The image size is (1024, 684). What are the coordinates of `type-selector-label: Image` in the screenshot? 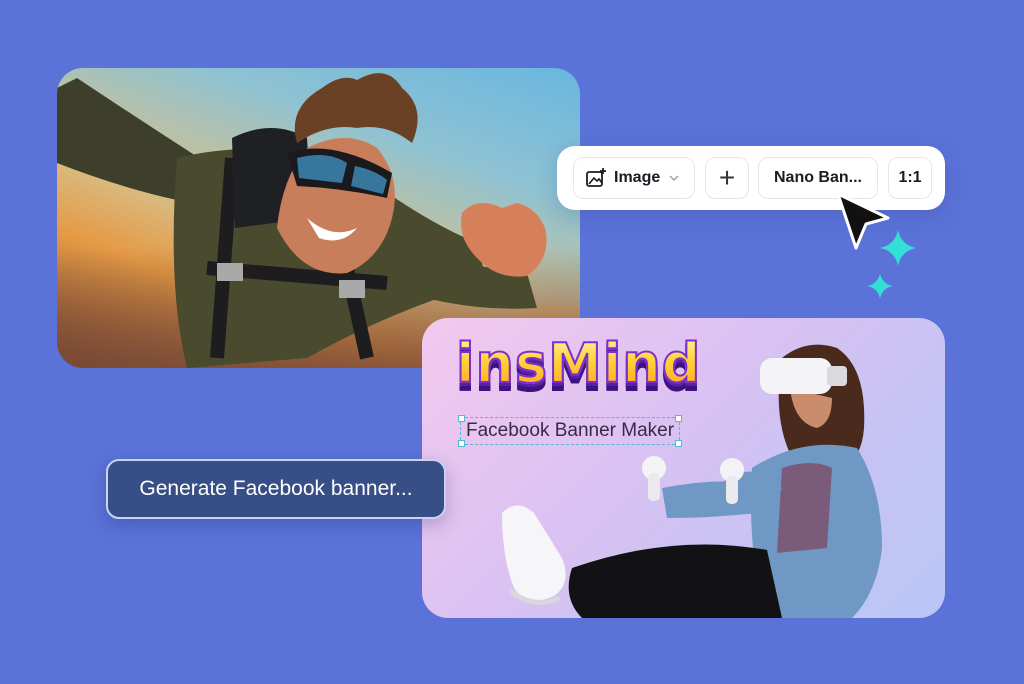 It's located at (637, 177).